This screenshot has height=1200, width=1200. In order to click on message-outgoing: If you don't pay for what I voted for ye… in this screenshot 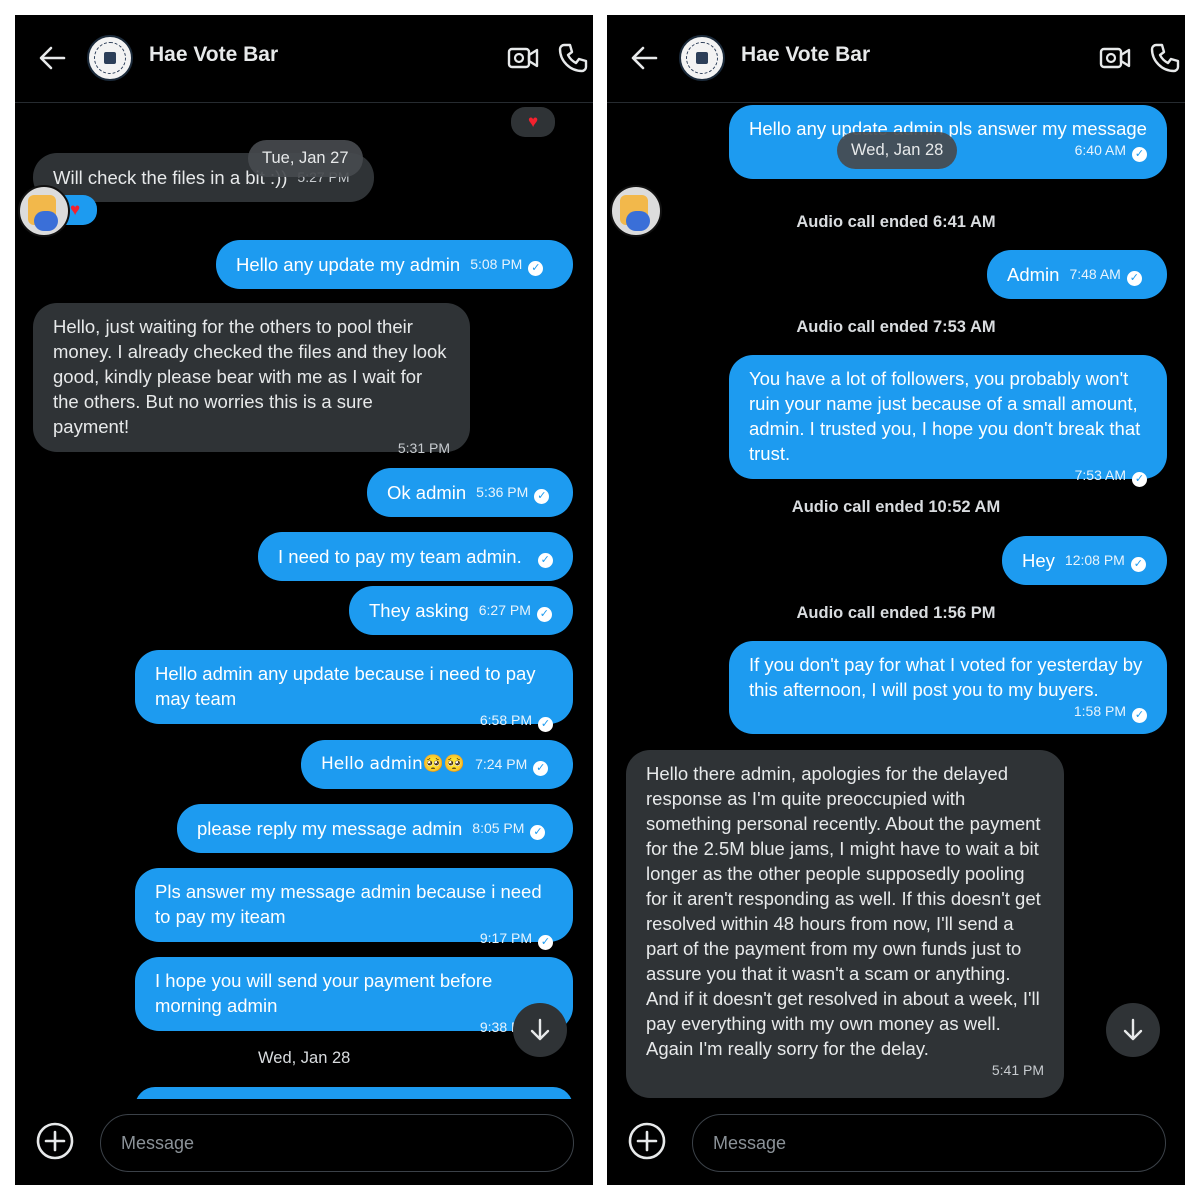, I will do `click(948, 687)`.